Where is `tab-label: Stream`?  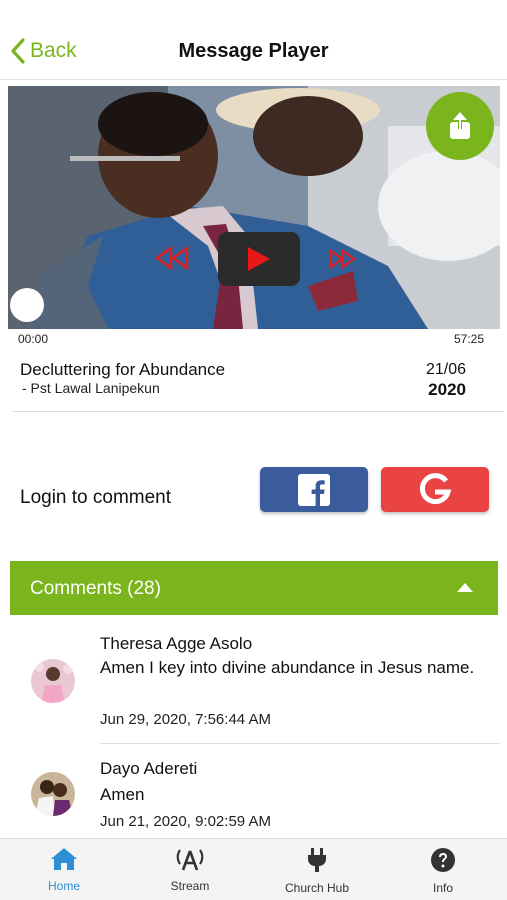
tab-label: Stream is located at coordinates (190, 886).